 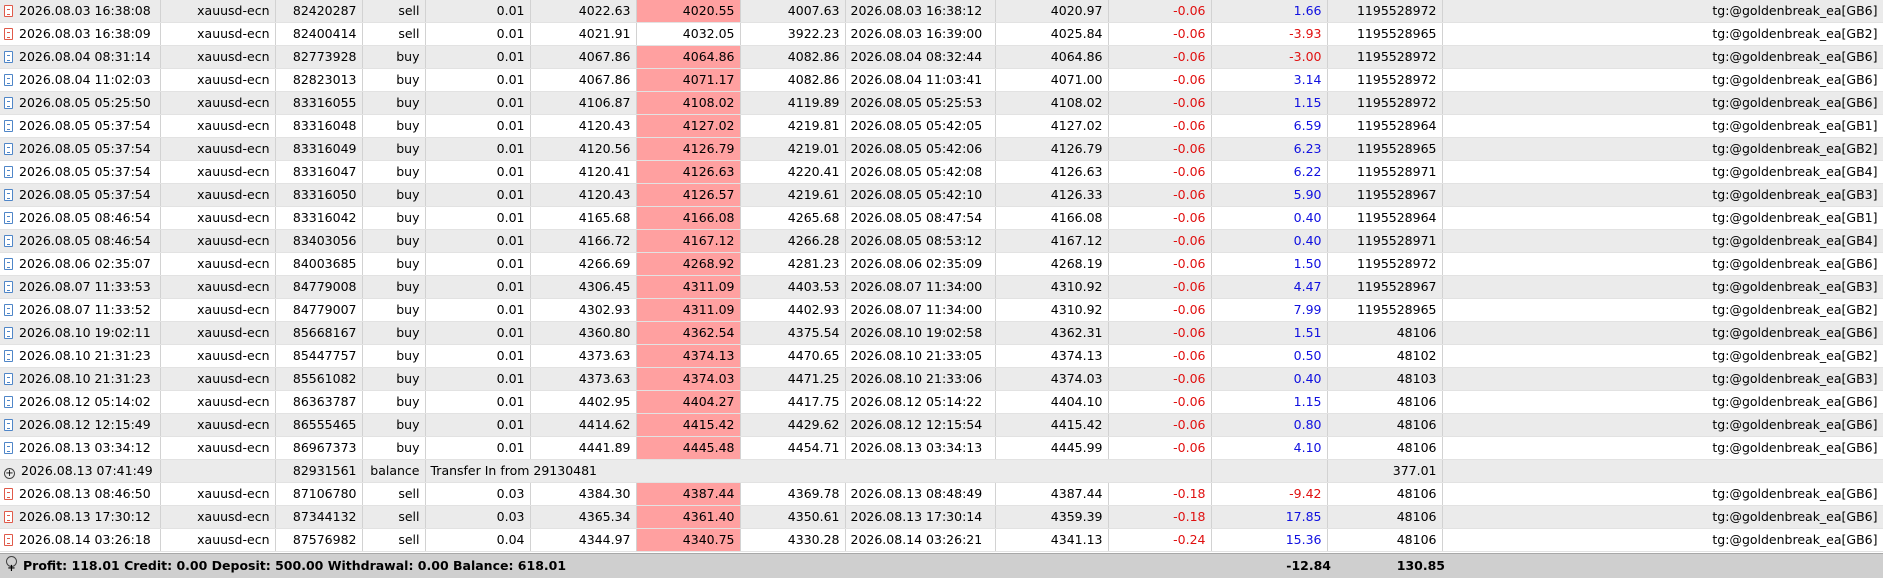 What do you see at coordinates (583, 379) in the screenshot?
I see `open-price: 4373.63` at bounding box center [583, 379].